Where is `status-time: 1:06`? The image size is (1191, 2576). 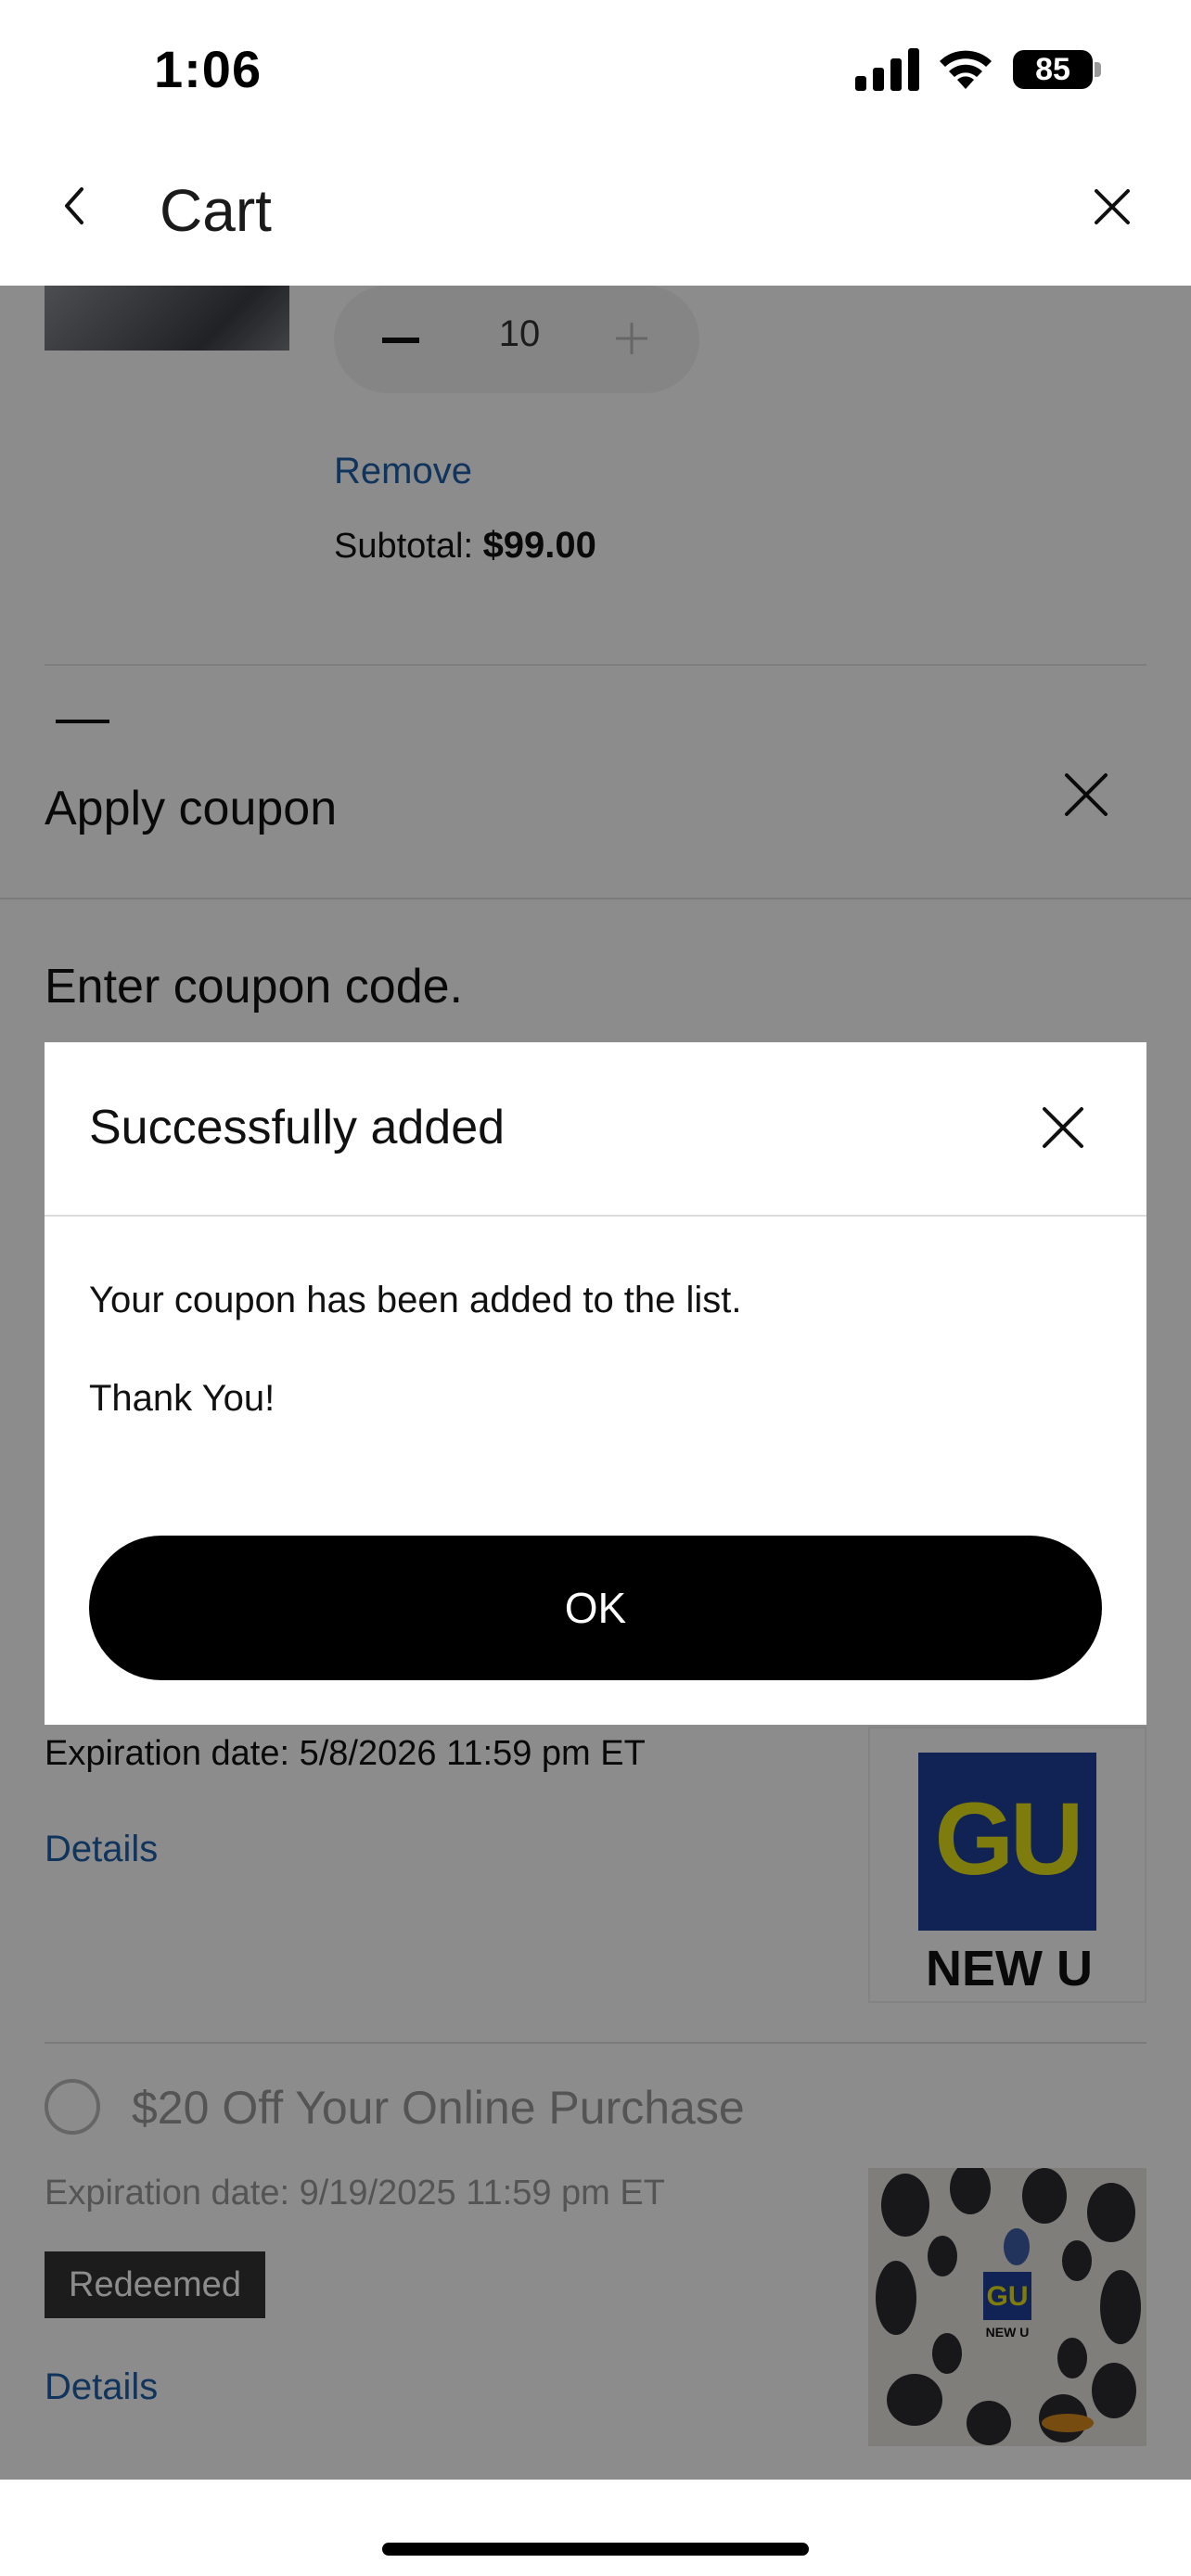
status-time: 1:06 is located at coordinates (209, 69).